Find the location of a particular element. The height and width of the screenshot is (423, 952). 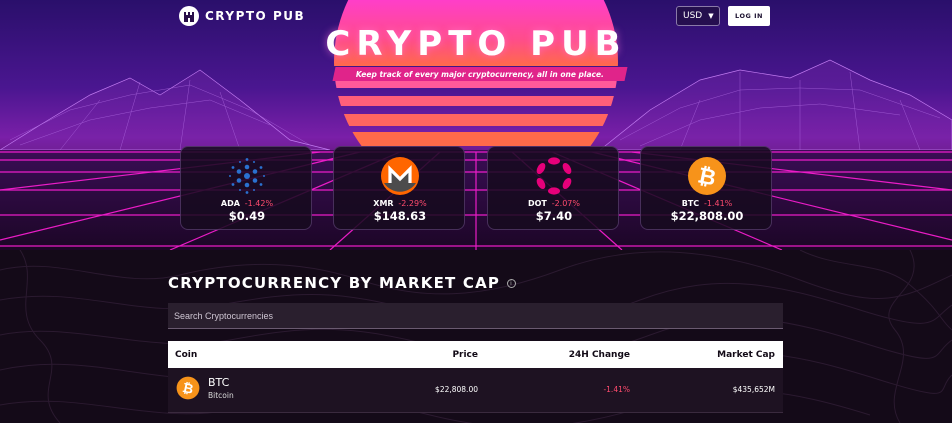

cardano-icon is located at coordinates (247, 176).